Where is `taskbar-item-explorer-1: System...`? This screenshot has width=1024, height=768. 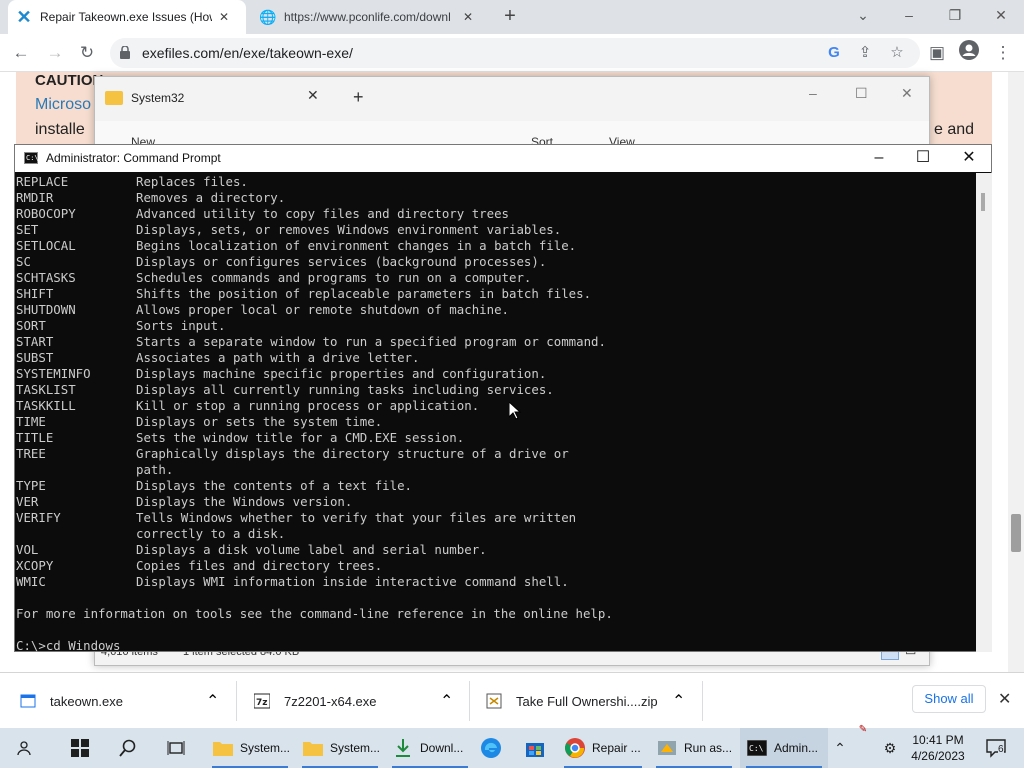
taskbar-item-explorer-1: System... is located at coordinates (250, 748).